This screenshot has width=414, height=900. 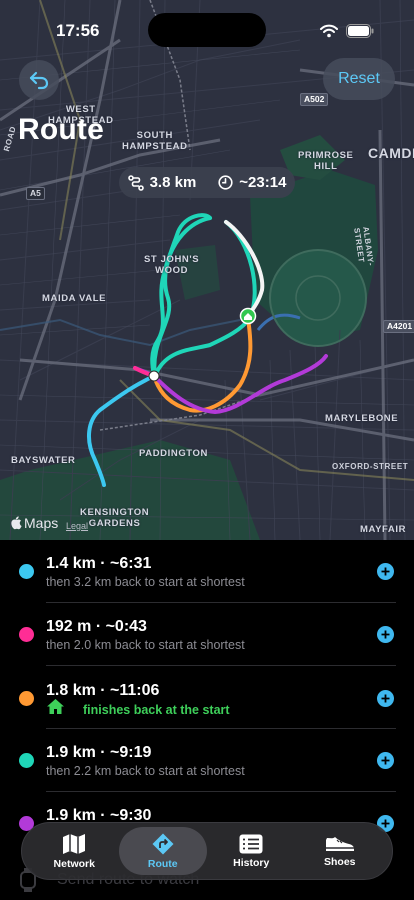 I want to click on tab-route: Route, so click(x=162, y=851).